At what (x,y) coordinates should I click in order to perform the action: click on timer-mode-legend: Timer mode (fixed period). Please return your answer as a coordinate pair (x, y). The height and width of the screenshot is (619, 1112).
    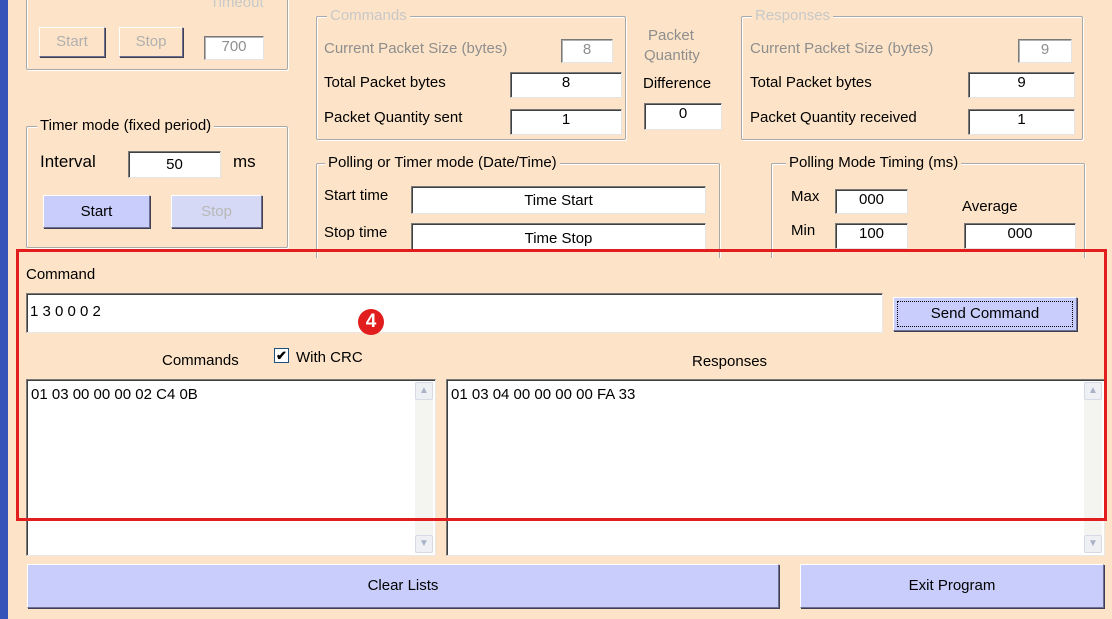
    Looking at the image, I should click on (126, 126).